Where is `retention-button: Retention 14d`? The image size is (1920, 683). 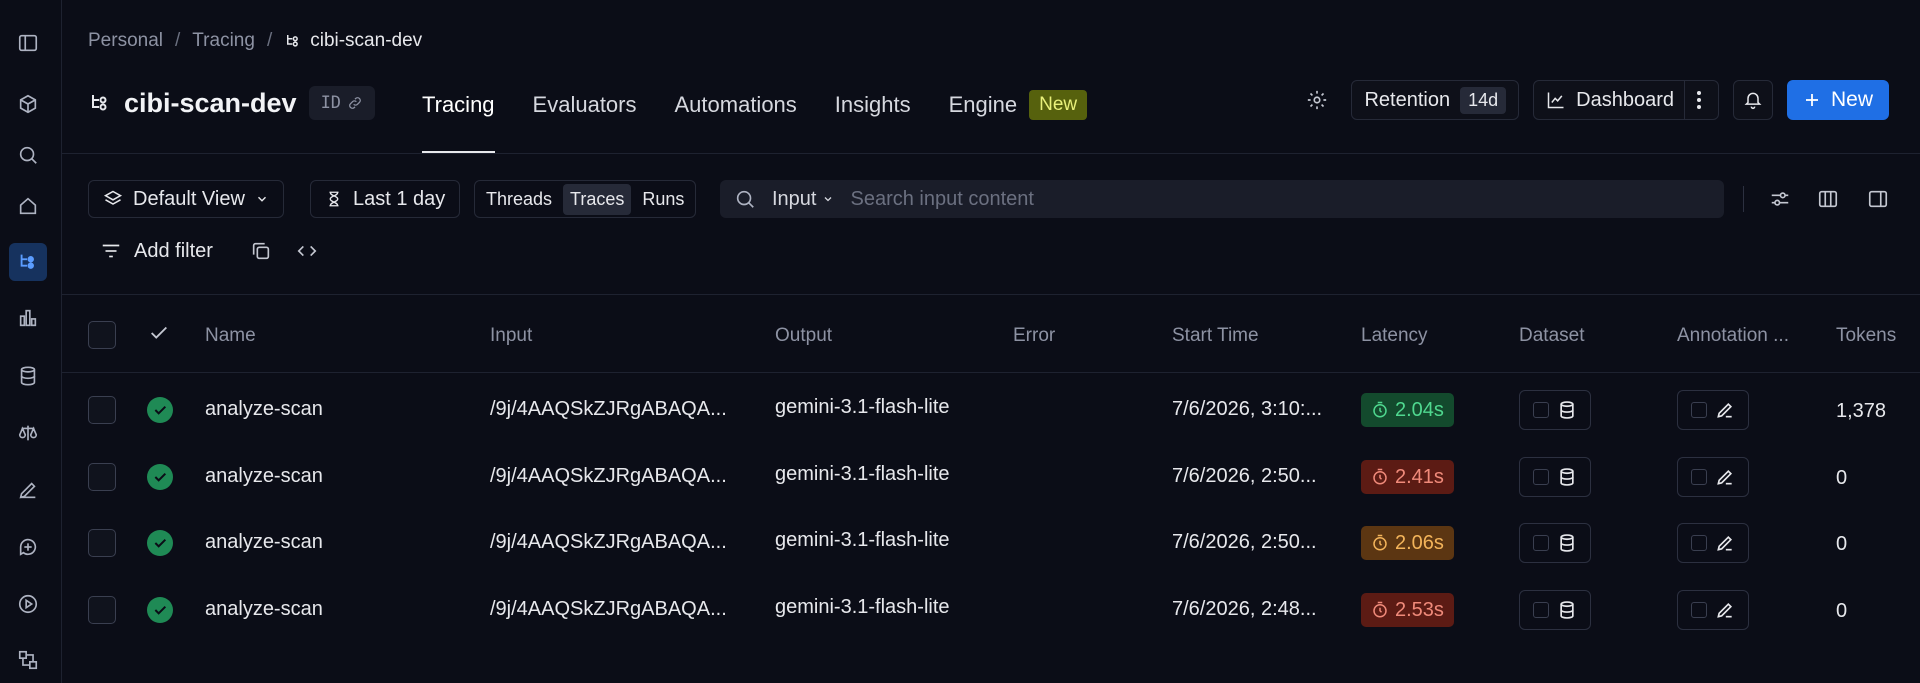
retention-button: Retention 14d is located at coordinates (1435, 100).